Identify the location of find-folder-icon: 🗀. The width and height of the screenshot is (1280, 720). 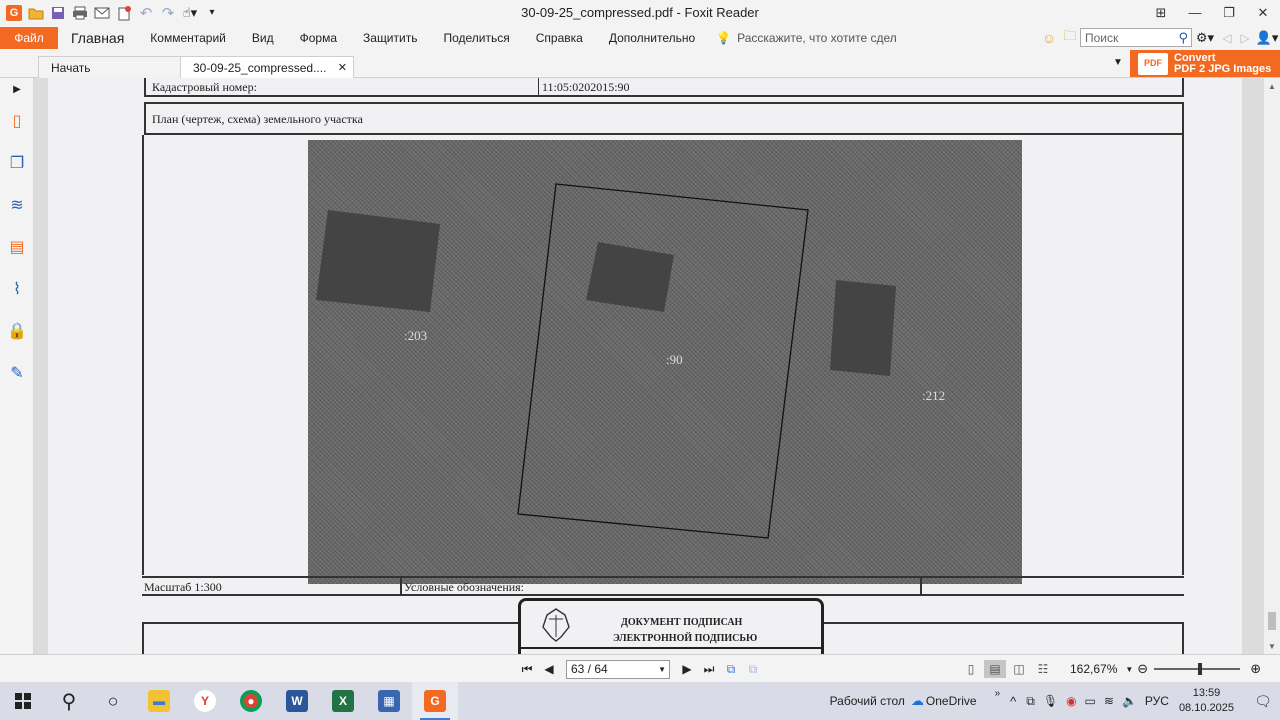
(1070, 38).